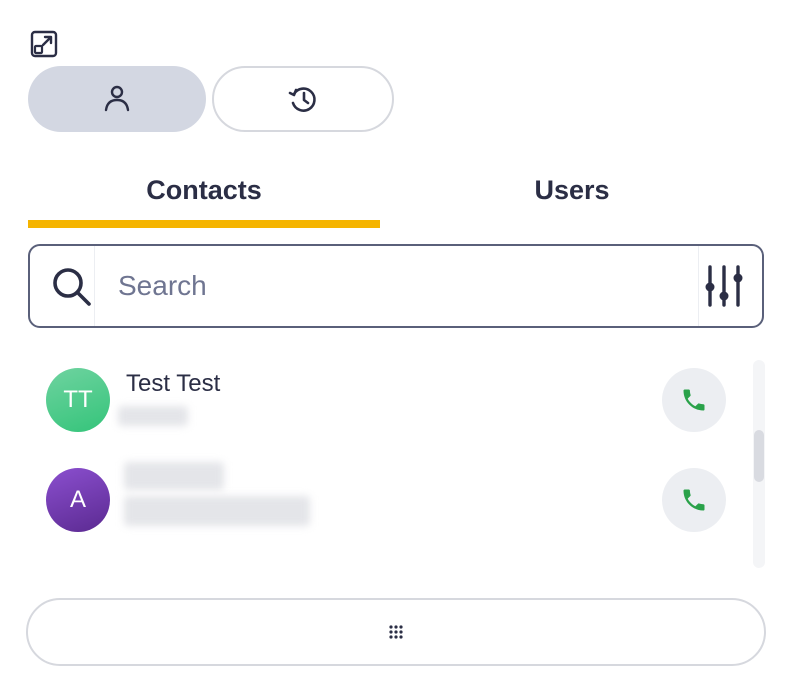 The width and height of the screenshot is (786, 690). I want to click on redacted-contact-name, so click(174, 476).